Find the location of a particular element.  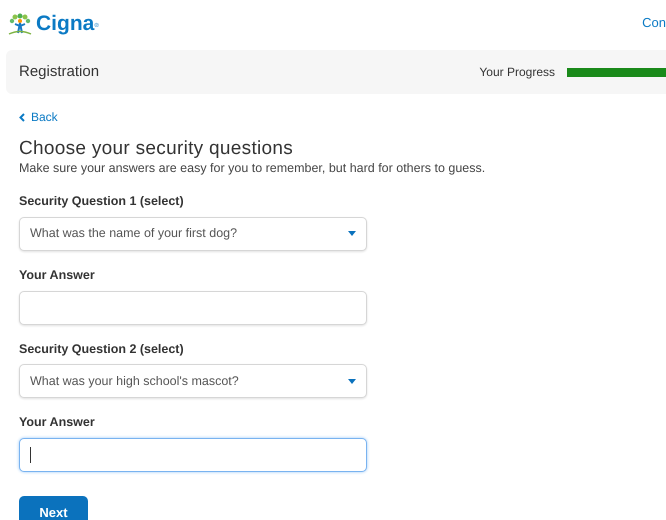

next-button: Next is located at coordinates (53, 508).